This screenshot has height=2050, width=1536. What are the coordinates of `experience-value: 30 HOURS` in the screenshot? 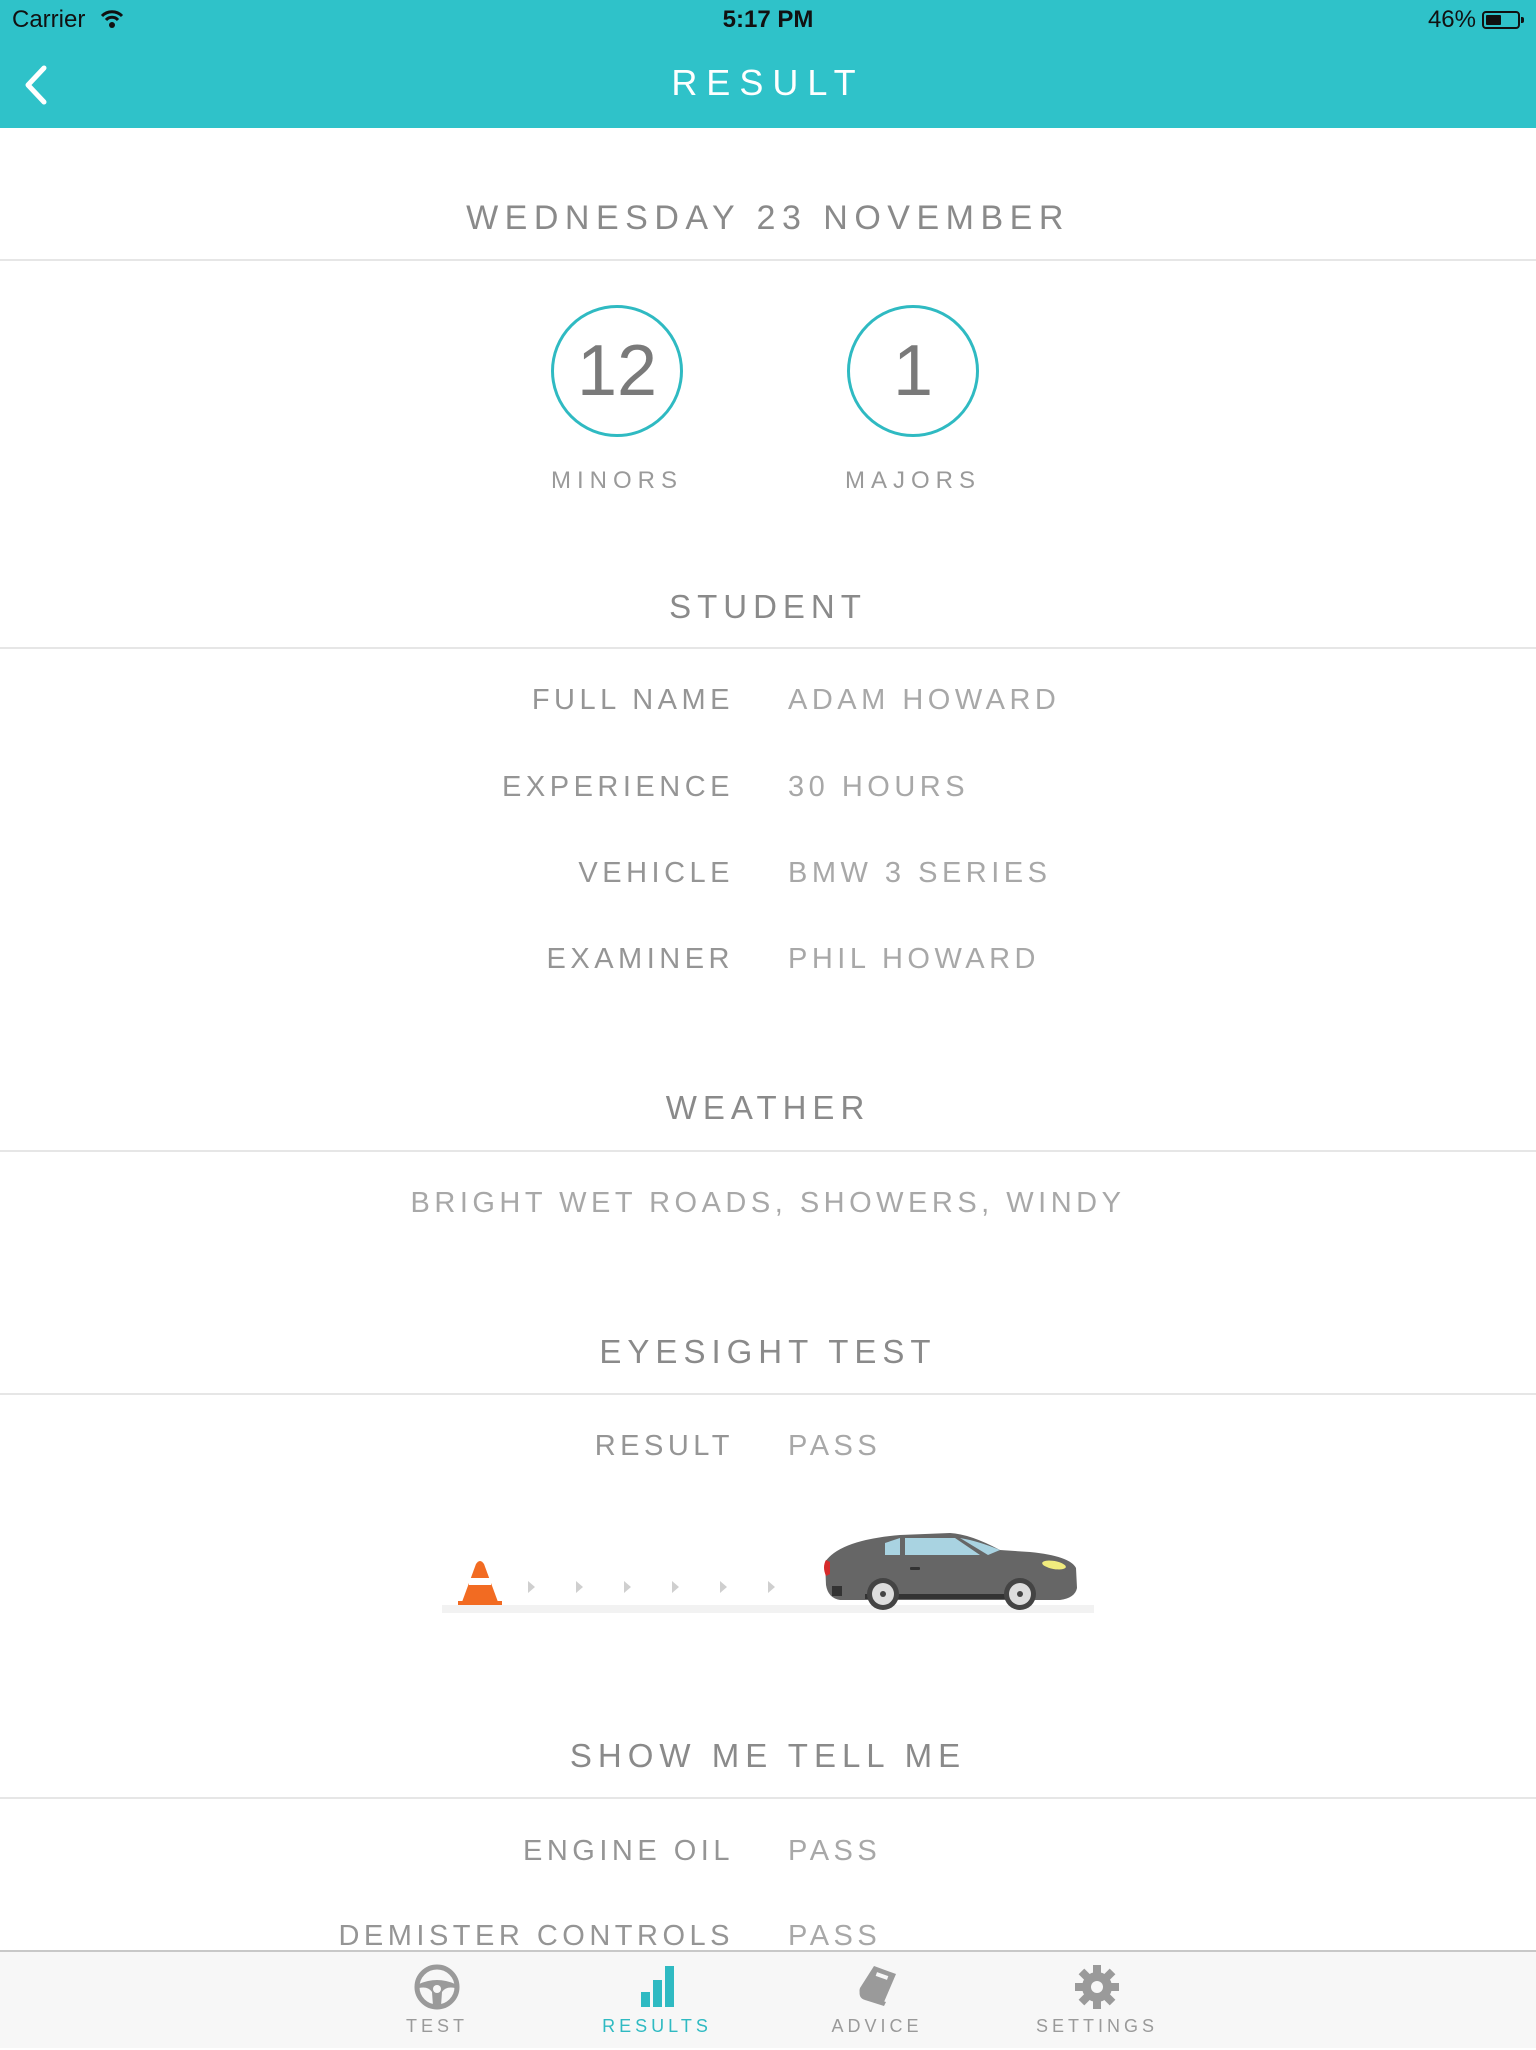 It's located at (879, 787).